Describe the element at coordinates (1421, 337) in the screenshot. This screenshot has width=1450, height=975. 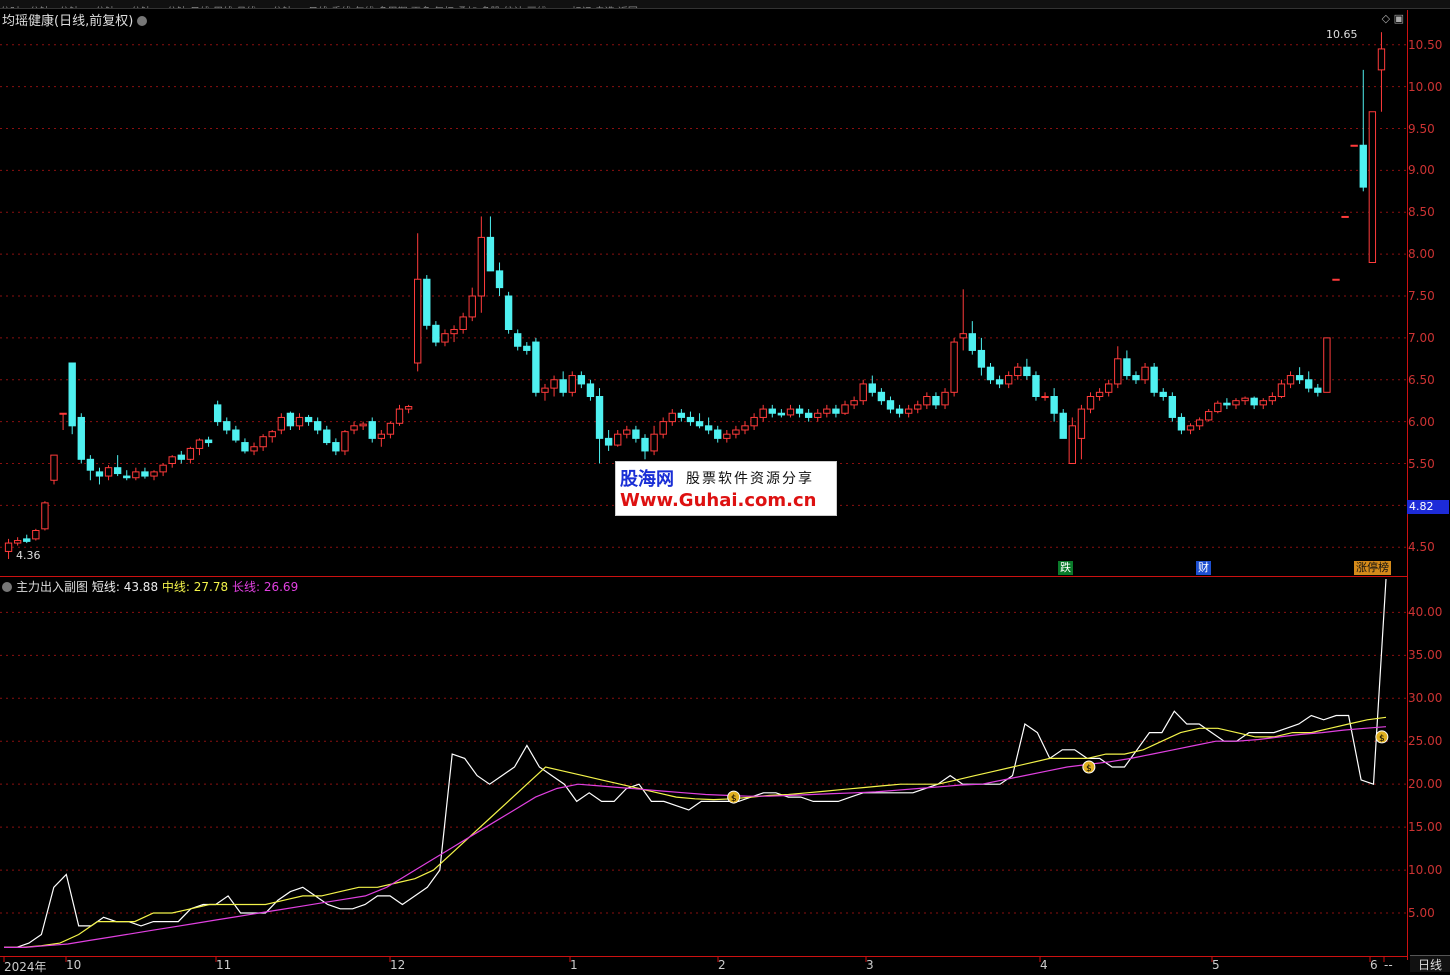
I see `price-tick: 7.00` at that location.